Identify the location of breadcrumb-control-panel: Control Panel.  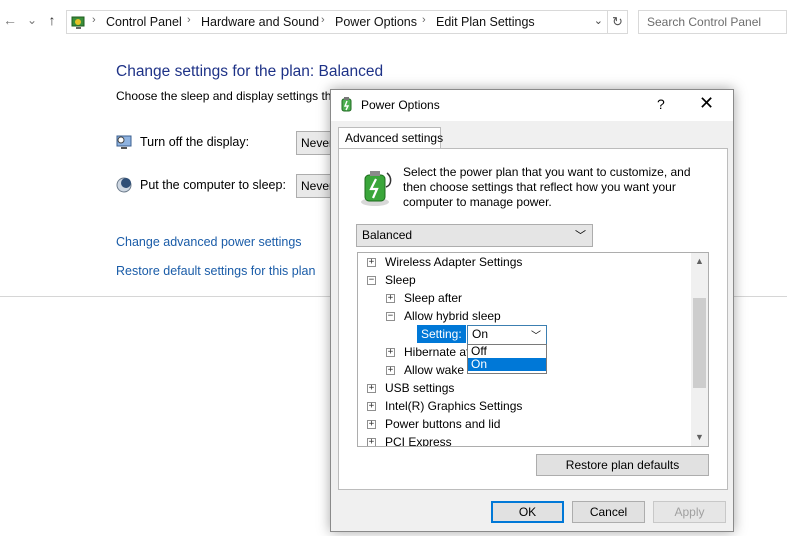
(144, 22).